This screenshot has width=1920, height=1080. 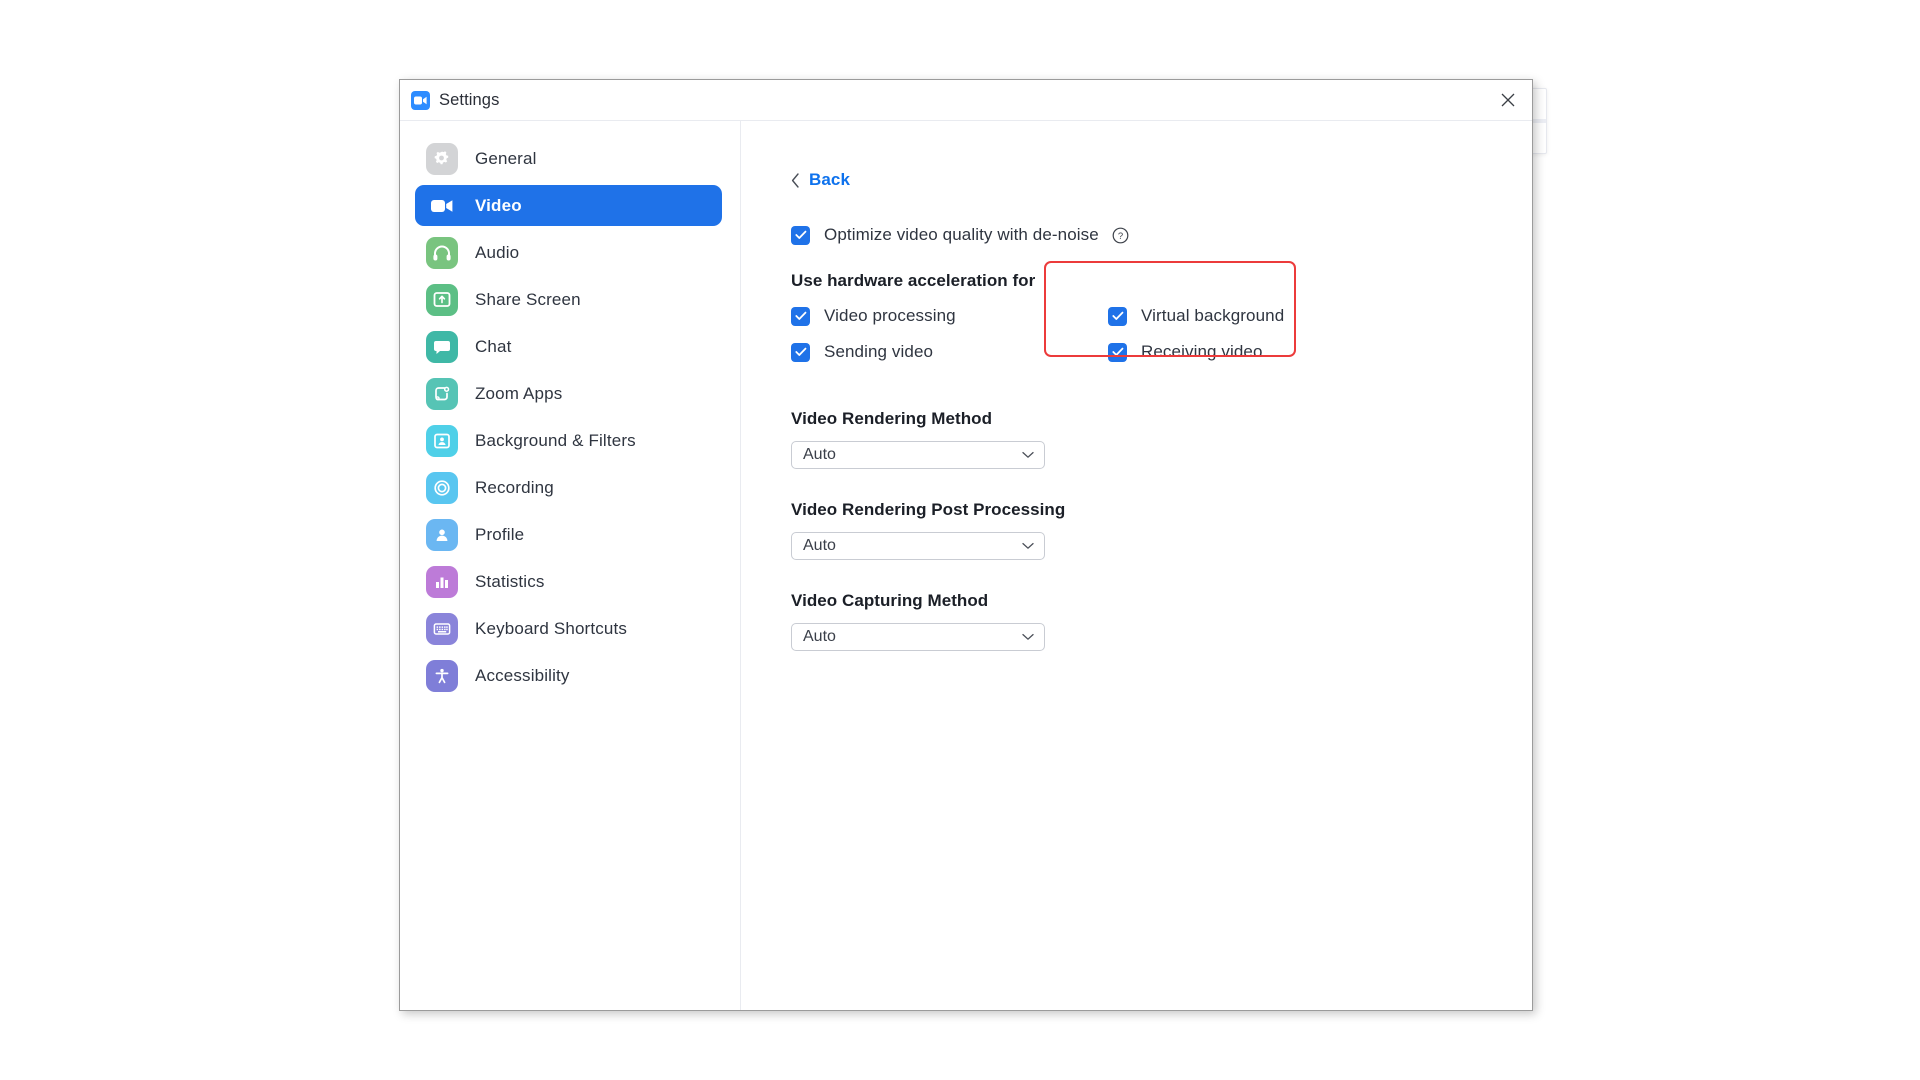 I want to click on hardware-options-right: Virtual background Receiving video, so click(x=1179, y=342).